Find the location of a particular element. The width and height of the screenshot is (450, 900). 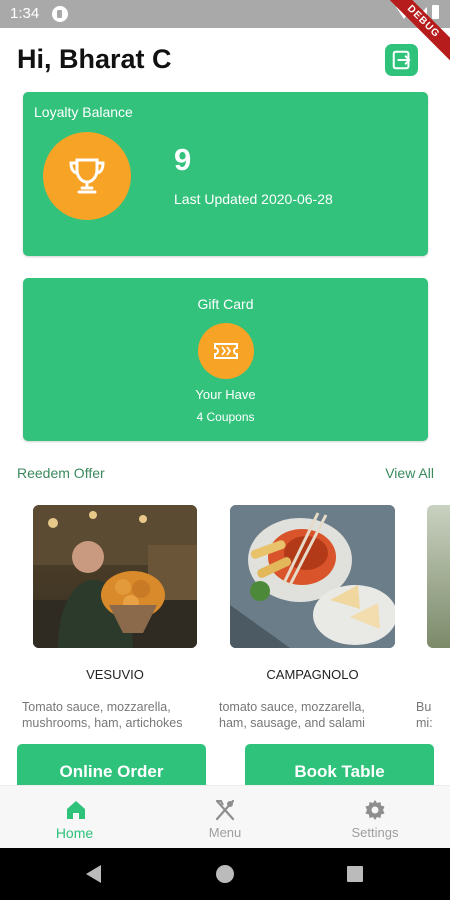

loyalty-points: 9 is located at coordinates (183, 159).